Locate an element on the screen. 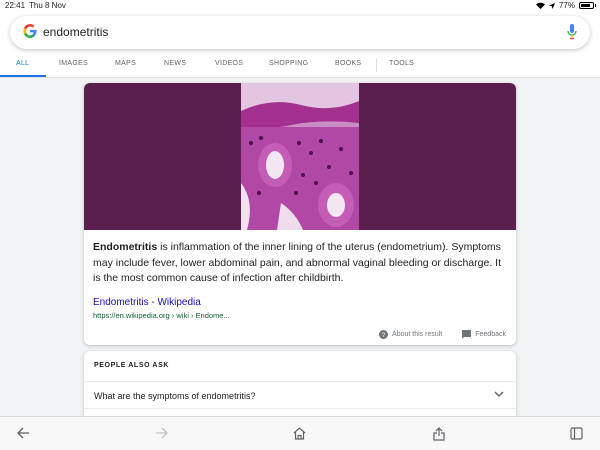  source-link: Endometritis - Wikipedia is located at coordinates (147, 302).